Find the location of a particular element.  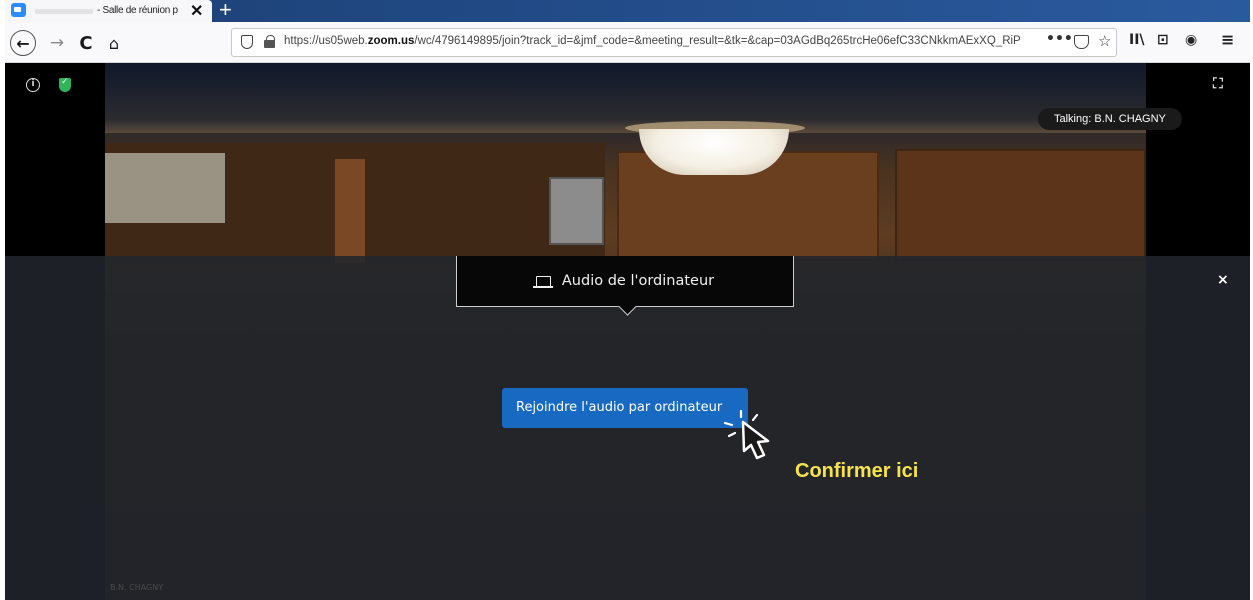

forward-icon: → is located at coordinates (57, 43).